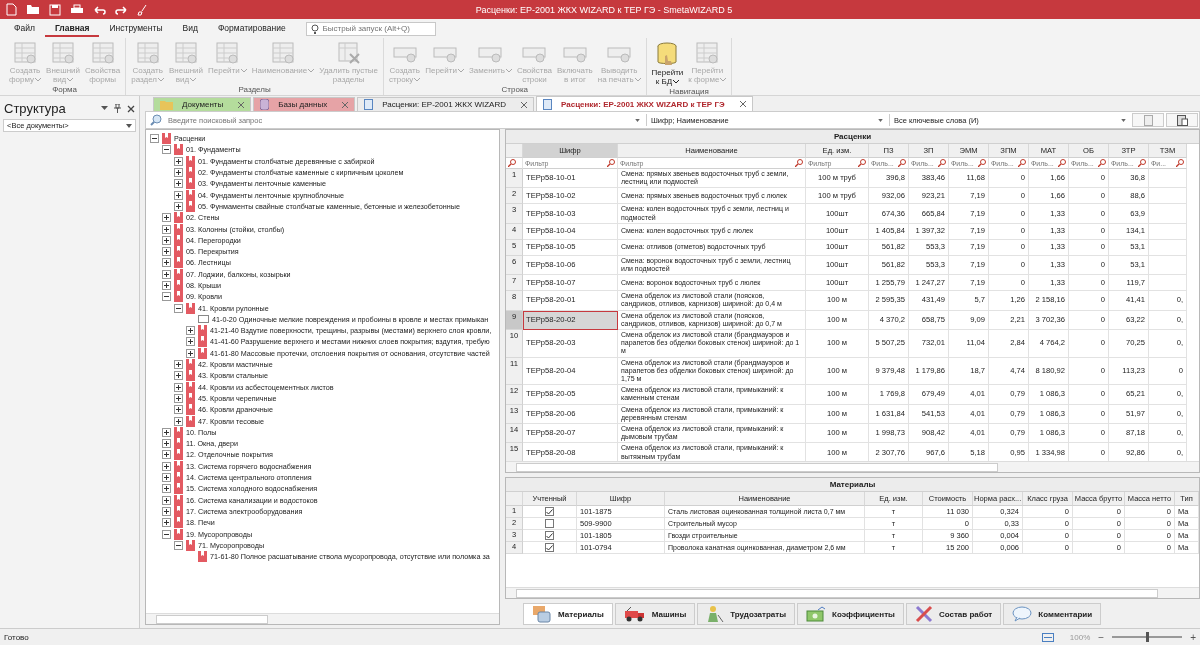 The width and height of the screenshot is (1200, 645). What do you see at coordinates (202, 104) in the screenshot?
I see `document-tab: Документы` at bounding box center [202, 104].